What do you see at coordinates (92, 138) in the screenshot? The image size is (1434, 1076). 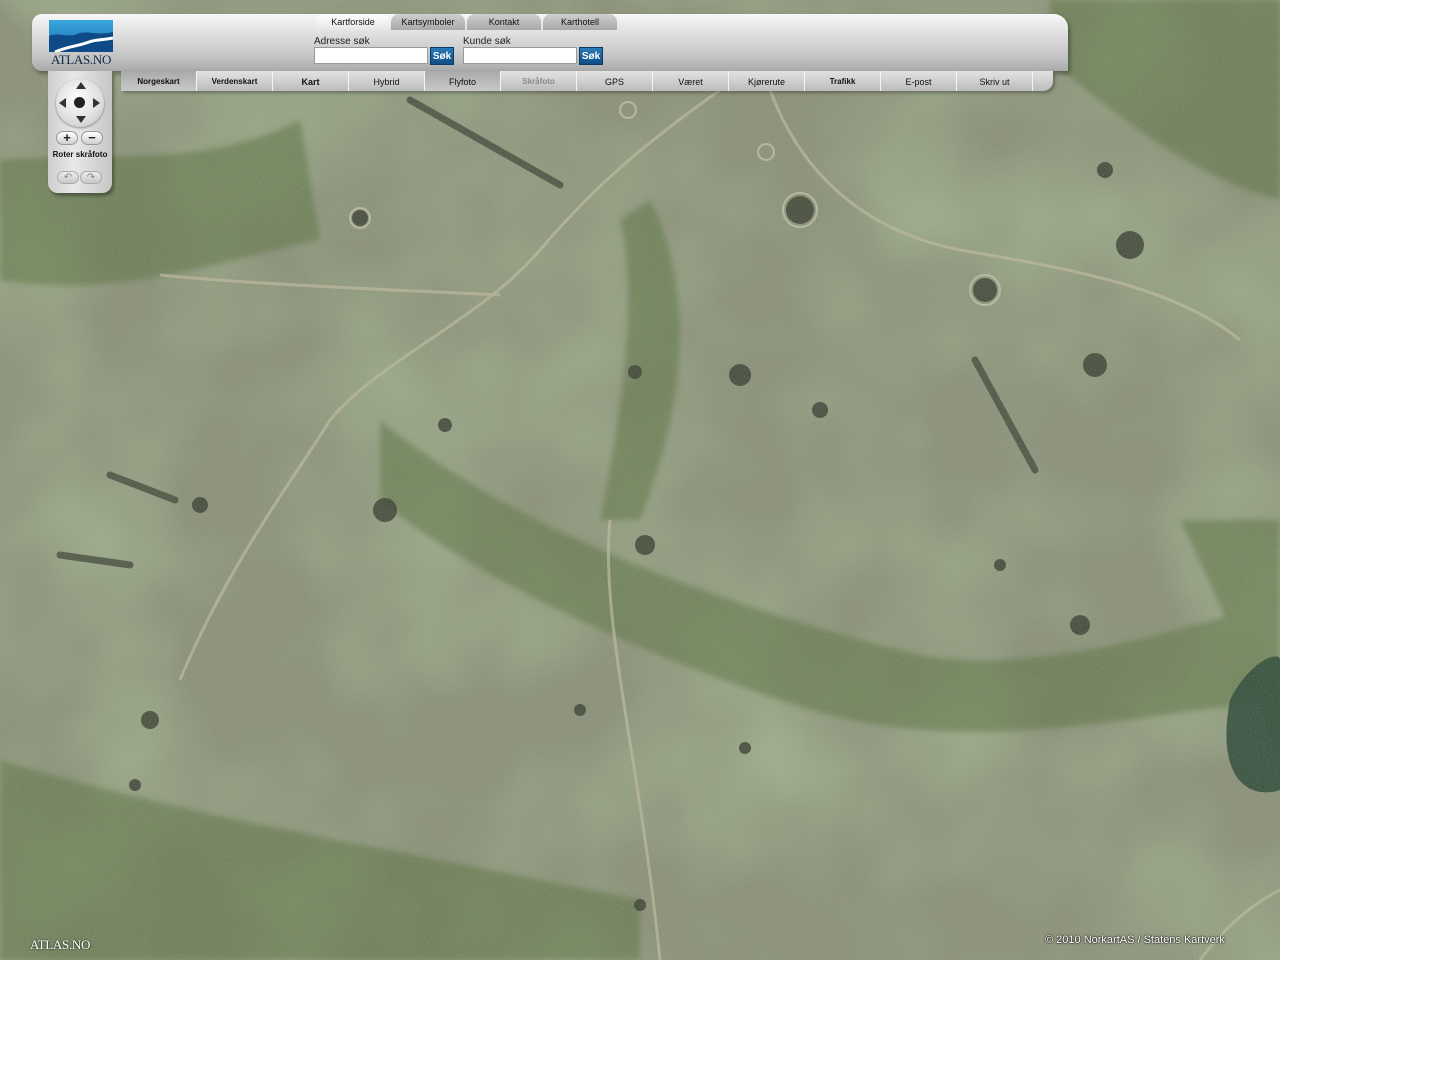 I see `zoom-out-button: −` at bounding box center [92, 138].